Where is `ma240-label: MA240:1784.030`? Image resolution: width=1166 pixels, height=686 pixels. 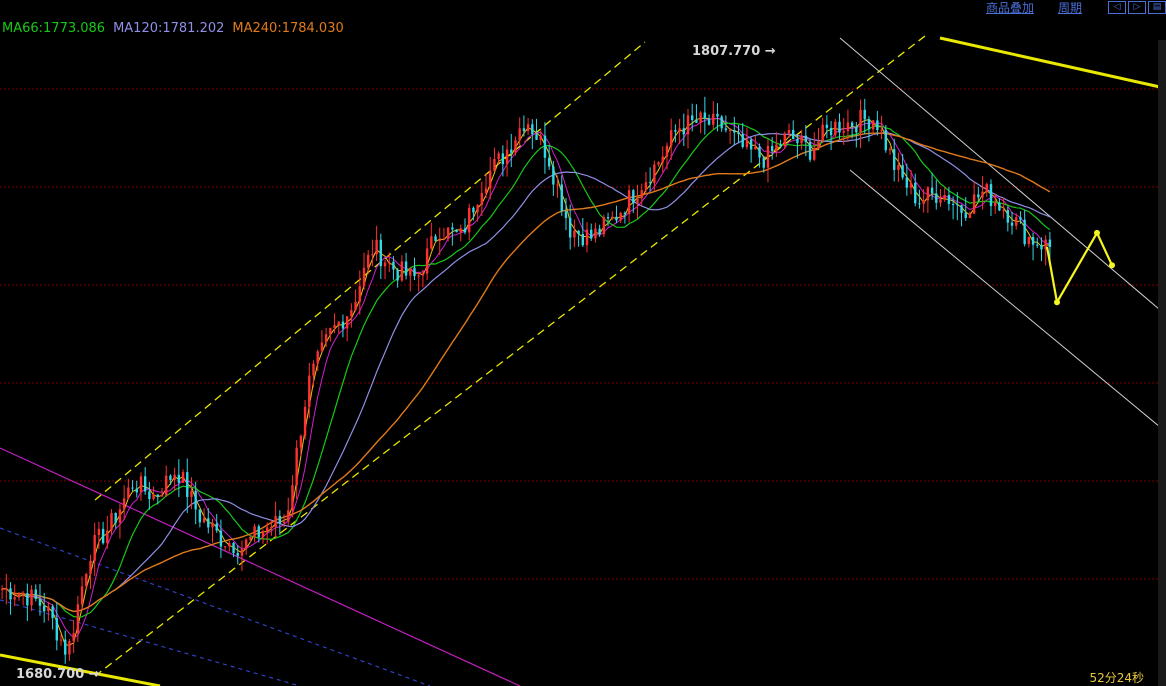
ma240-label: MA240:1784.030 is located at coordinates (288, 28).